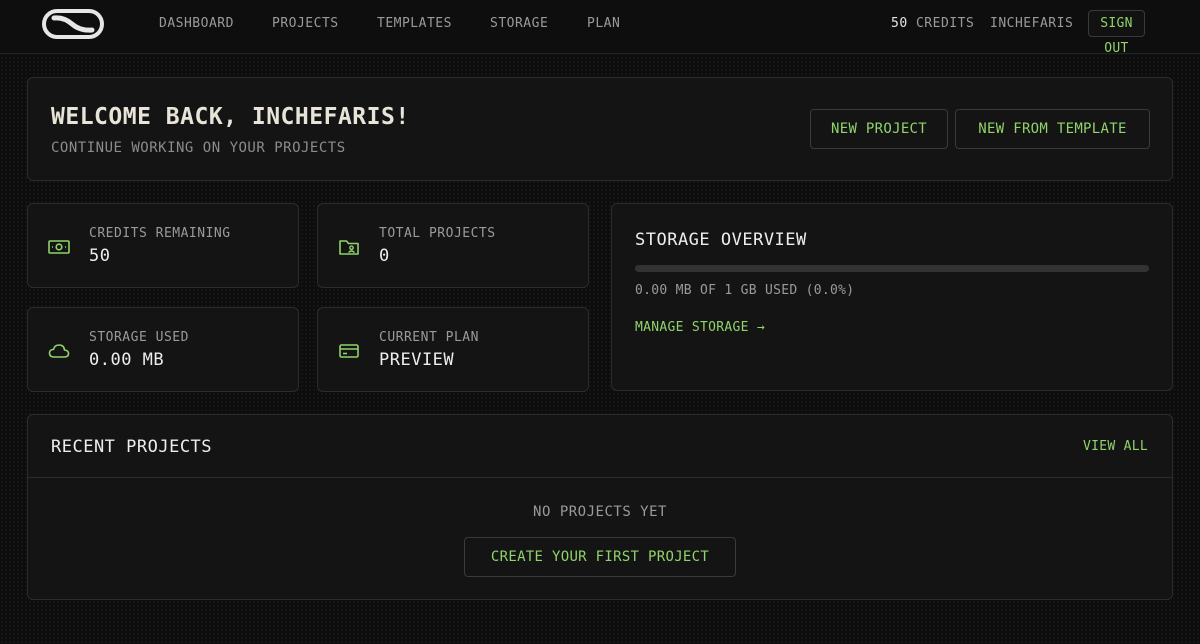 Image resolution: width=1200 pixels, height=644 pixels. I want to click on credits-counter-label: CREDITS, so click(945, 23).